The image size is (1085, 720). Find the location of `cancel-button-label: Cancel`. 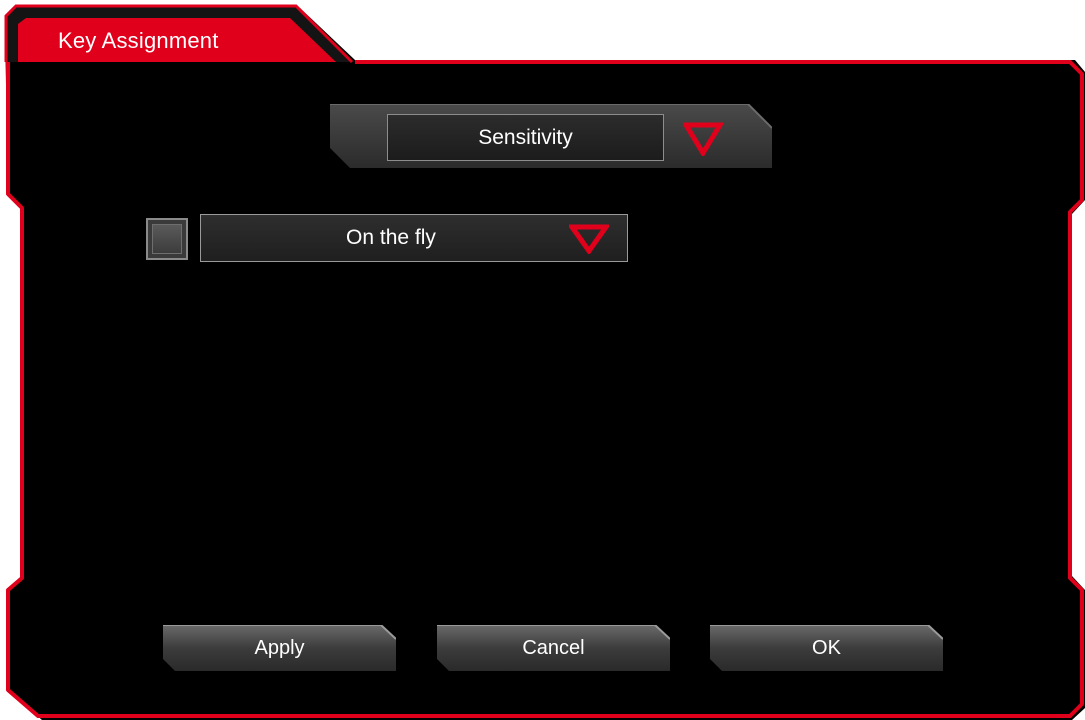

cancel-button-label: Cancel is located at coordinates (553, 647).